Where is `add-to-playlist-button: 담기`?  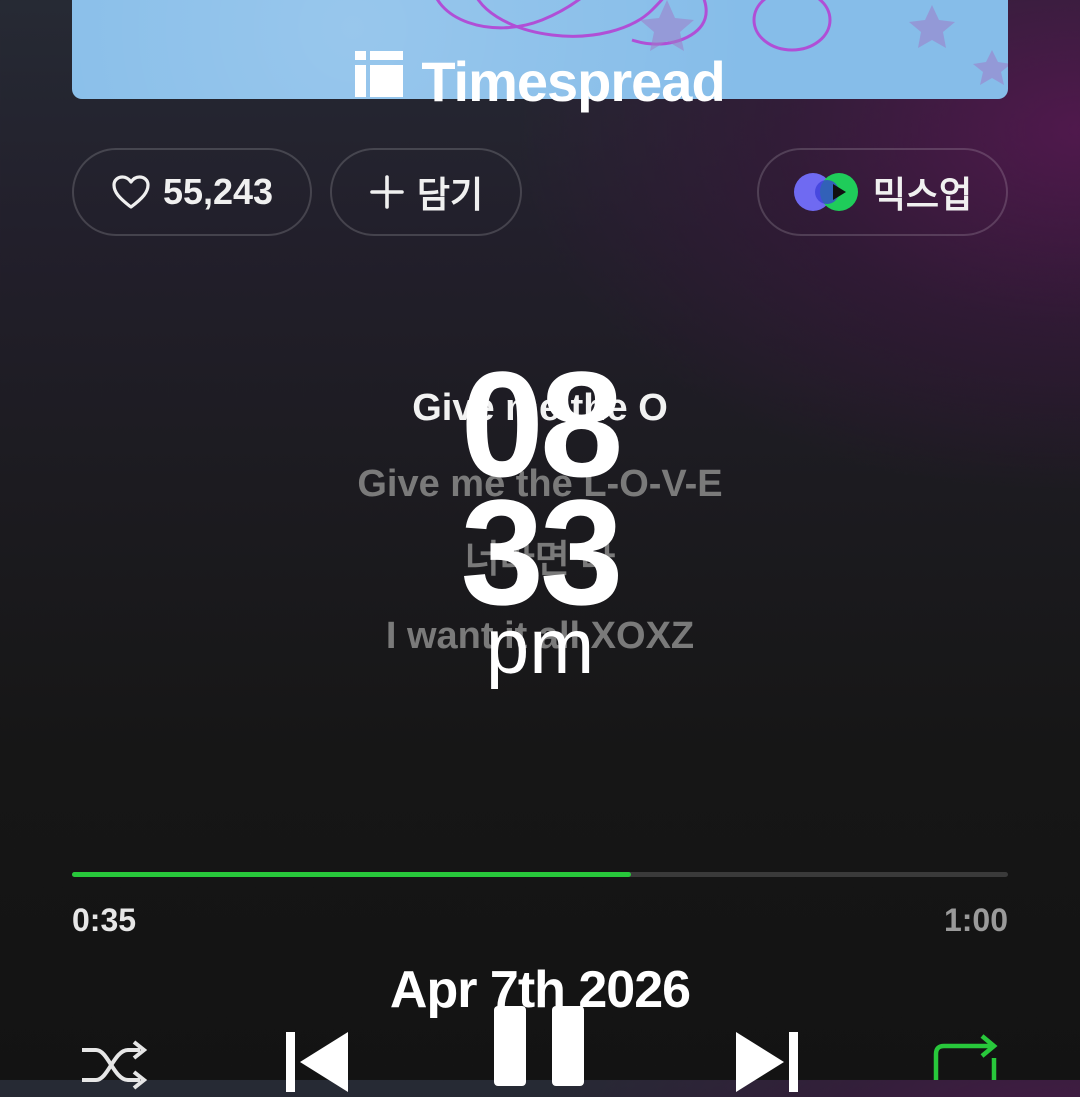 add-to-playlist-button: 담기 is located at coordinates (426, 192).